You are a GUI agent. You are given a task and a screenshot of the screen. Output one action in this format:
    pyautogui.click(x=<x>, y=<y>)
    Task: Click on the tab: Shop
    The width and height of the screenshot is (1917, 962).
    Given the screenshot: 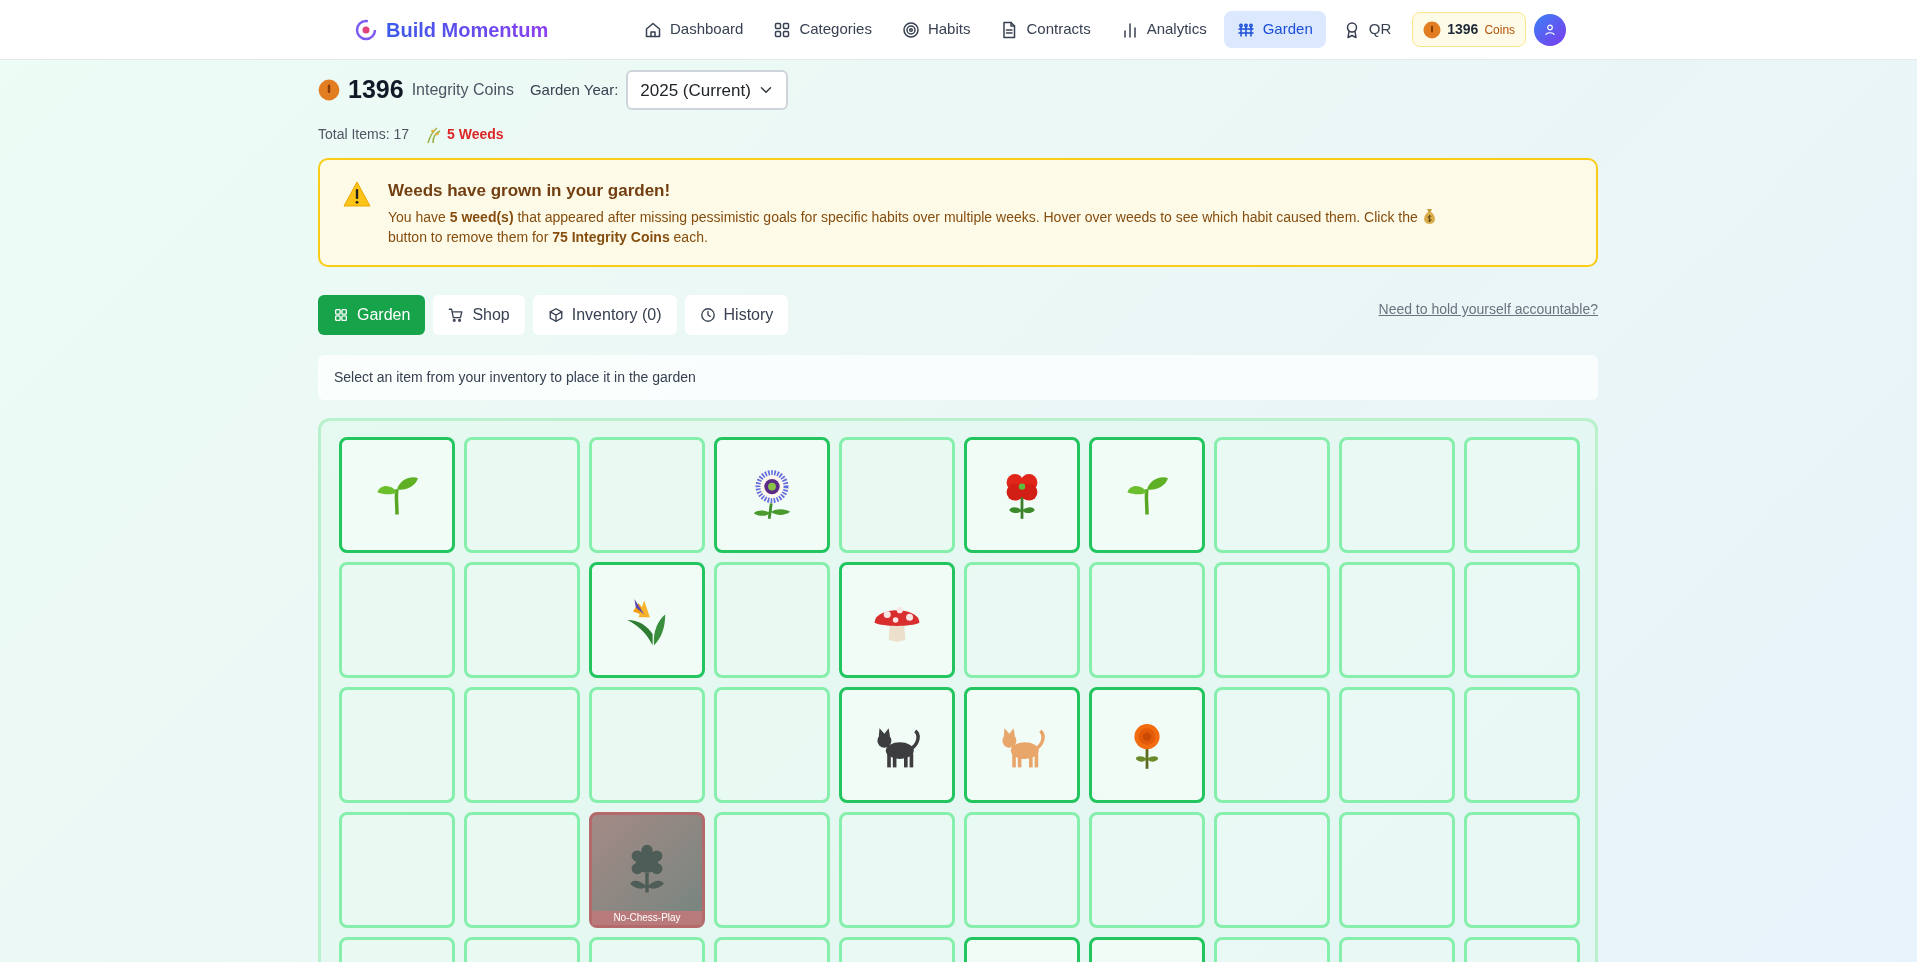 What is the action you would take?
    pyautogui.click(x=479, y=315)
    